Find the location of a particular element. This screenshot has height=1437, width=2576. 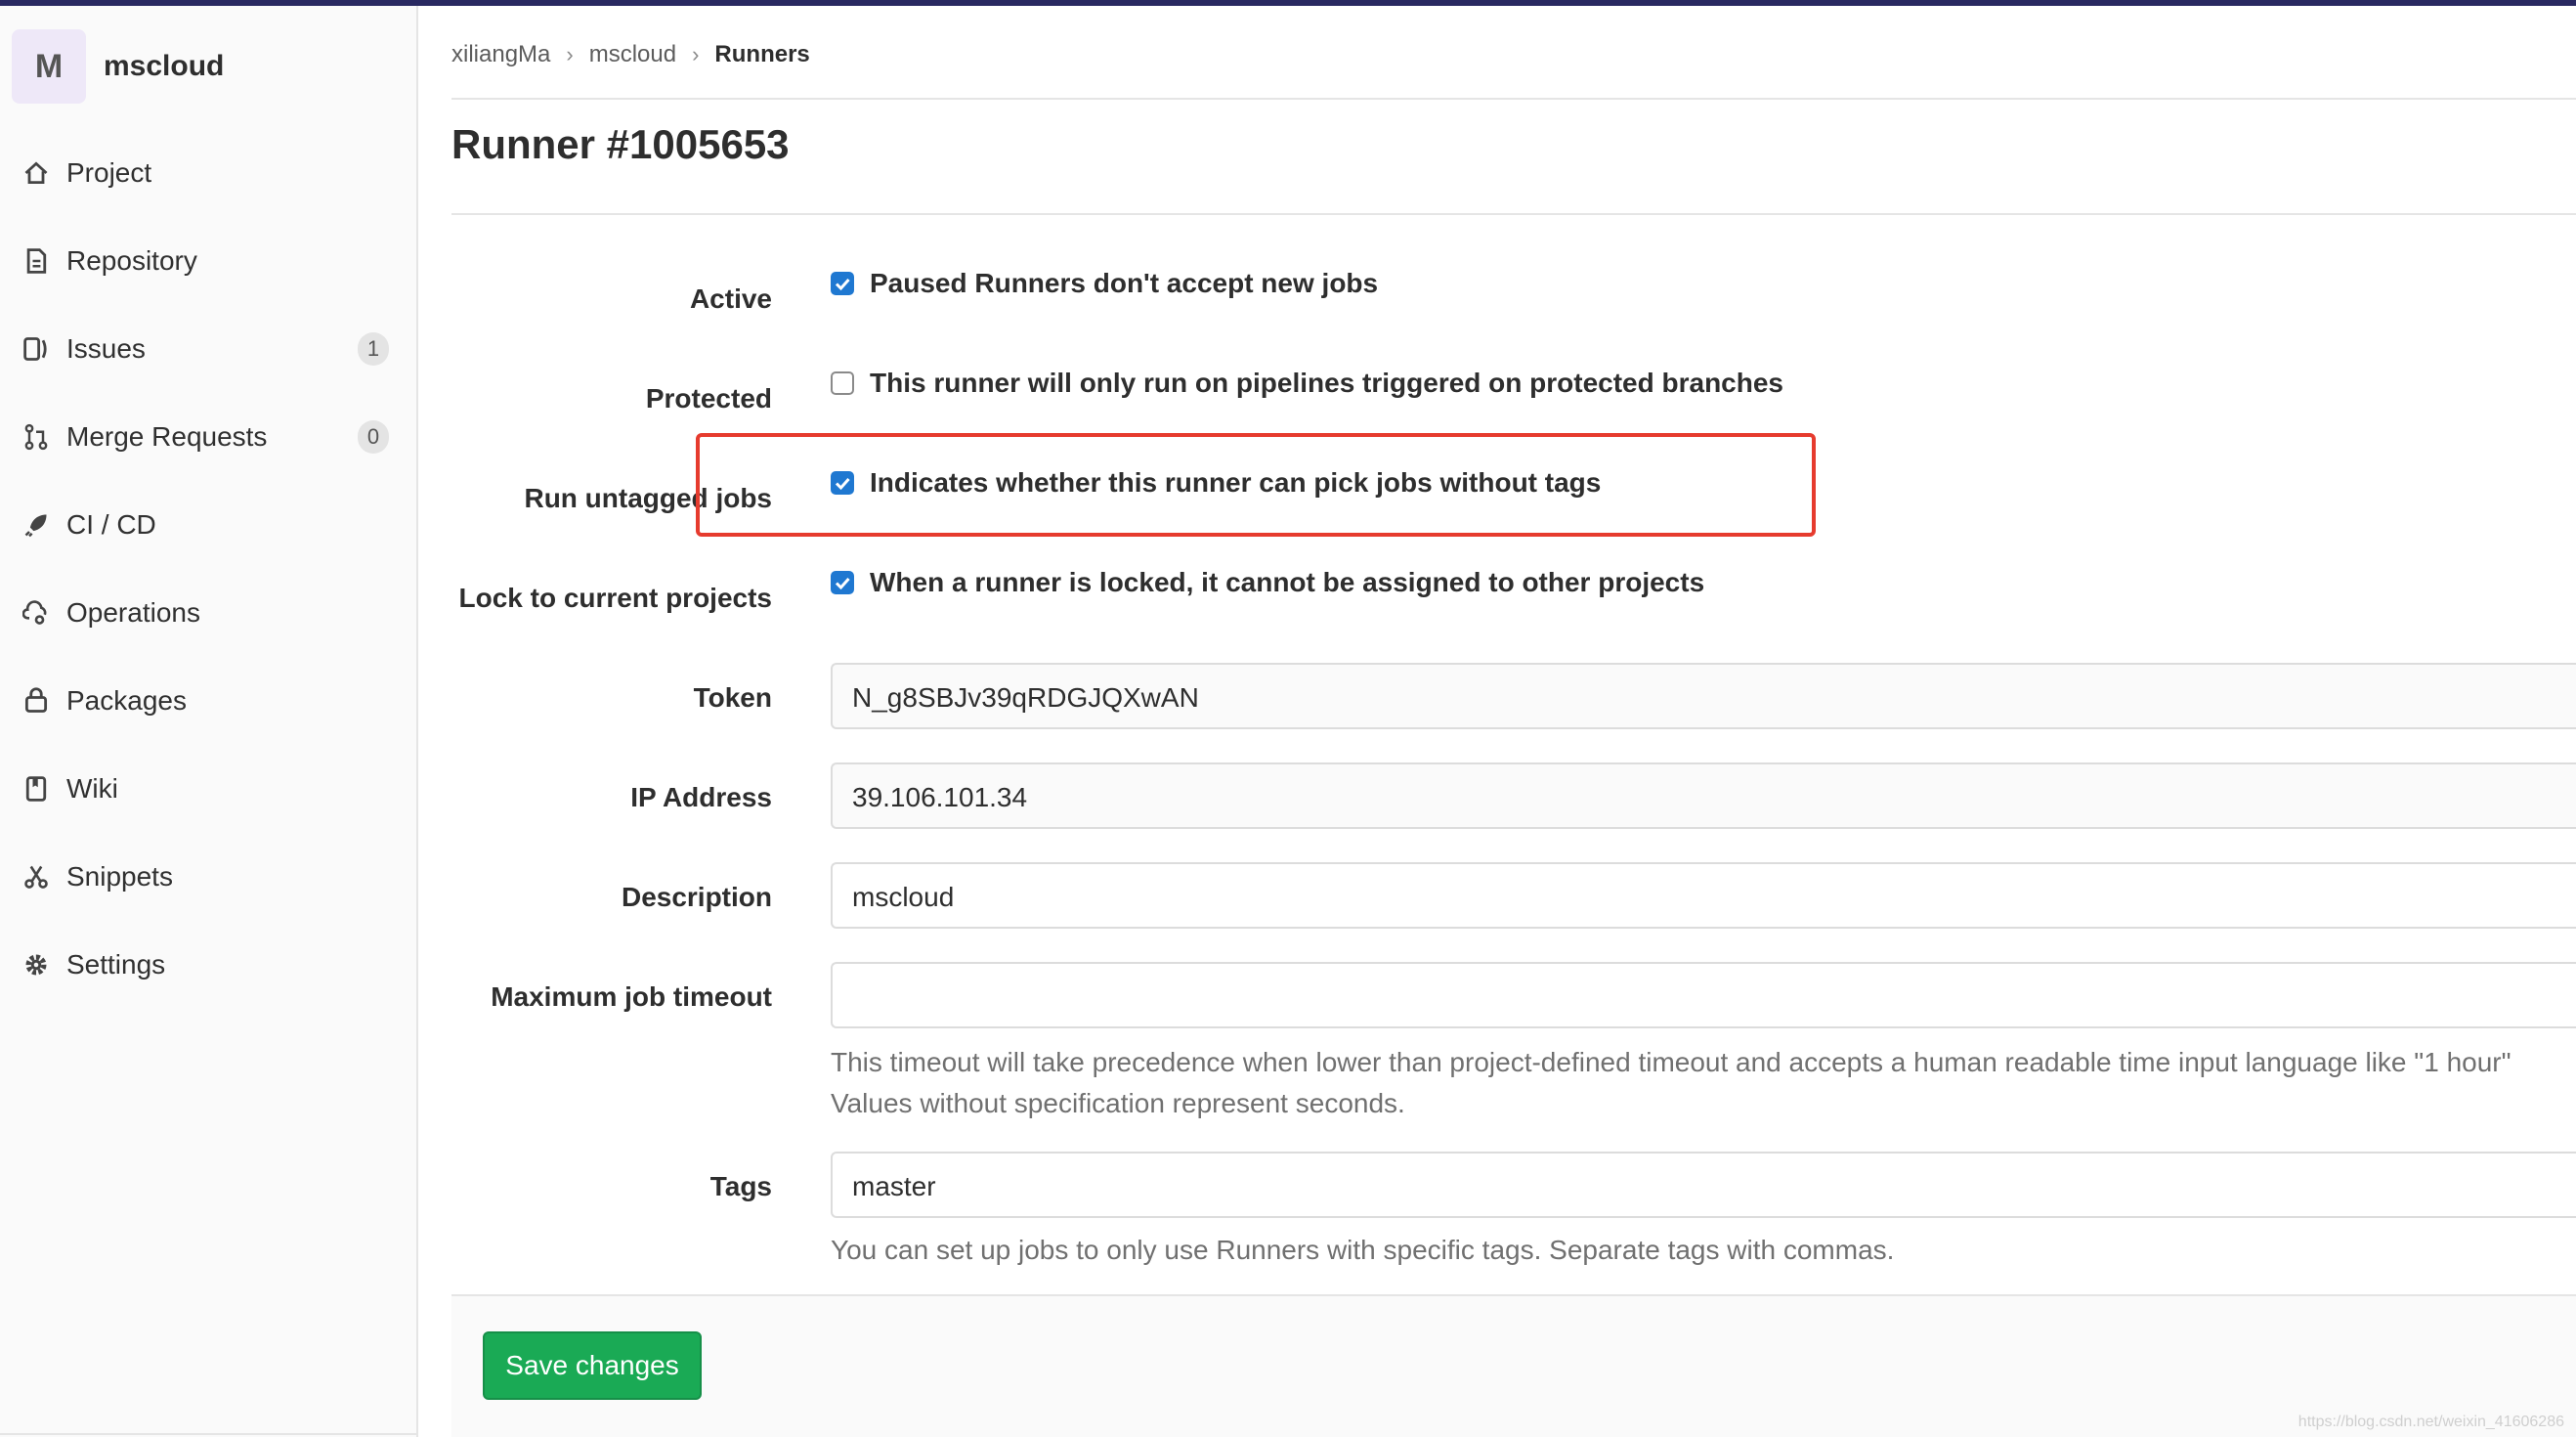

project-header: M mscloud is located at coordinates (118, 66).